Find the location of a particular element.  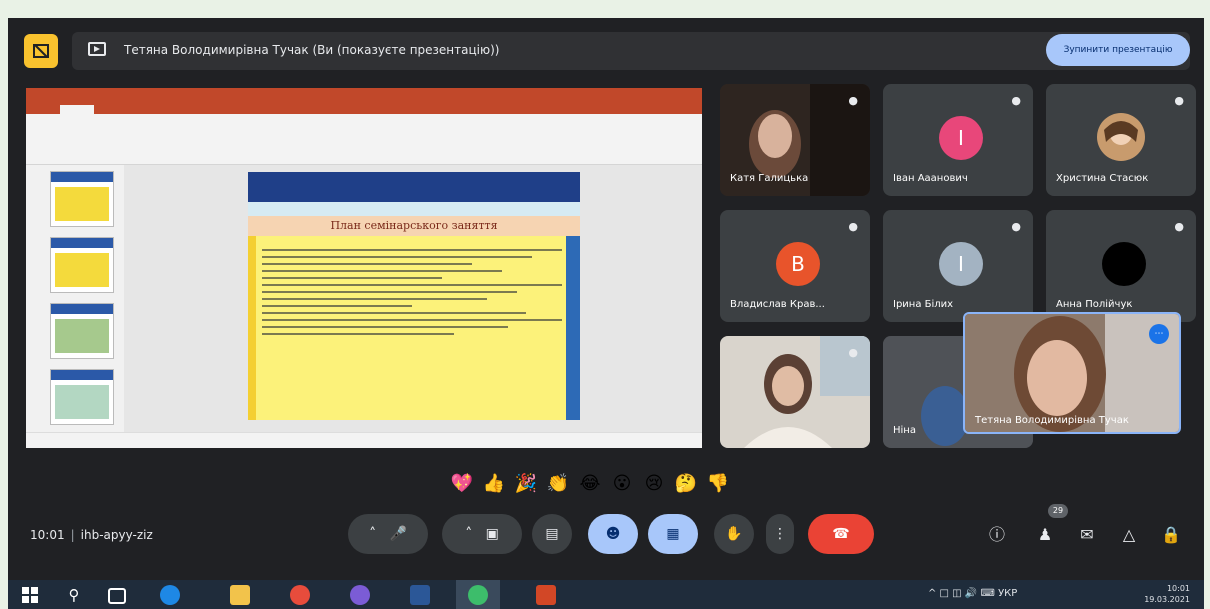

camera-icon: ▣ is located at coordinates (492, 534).